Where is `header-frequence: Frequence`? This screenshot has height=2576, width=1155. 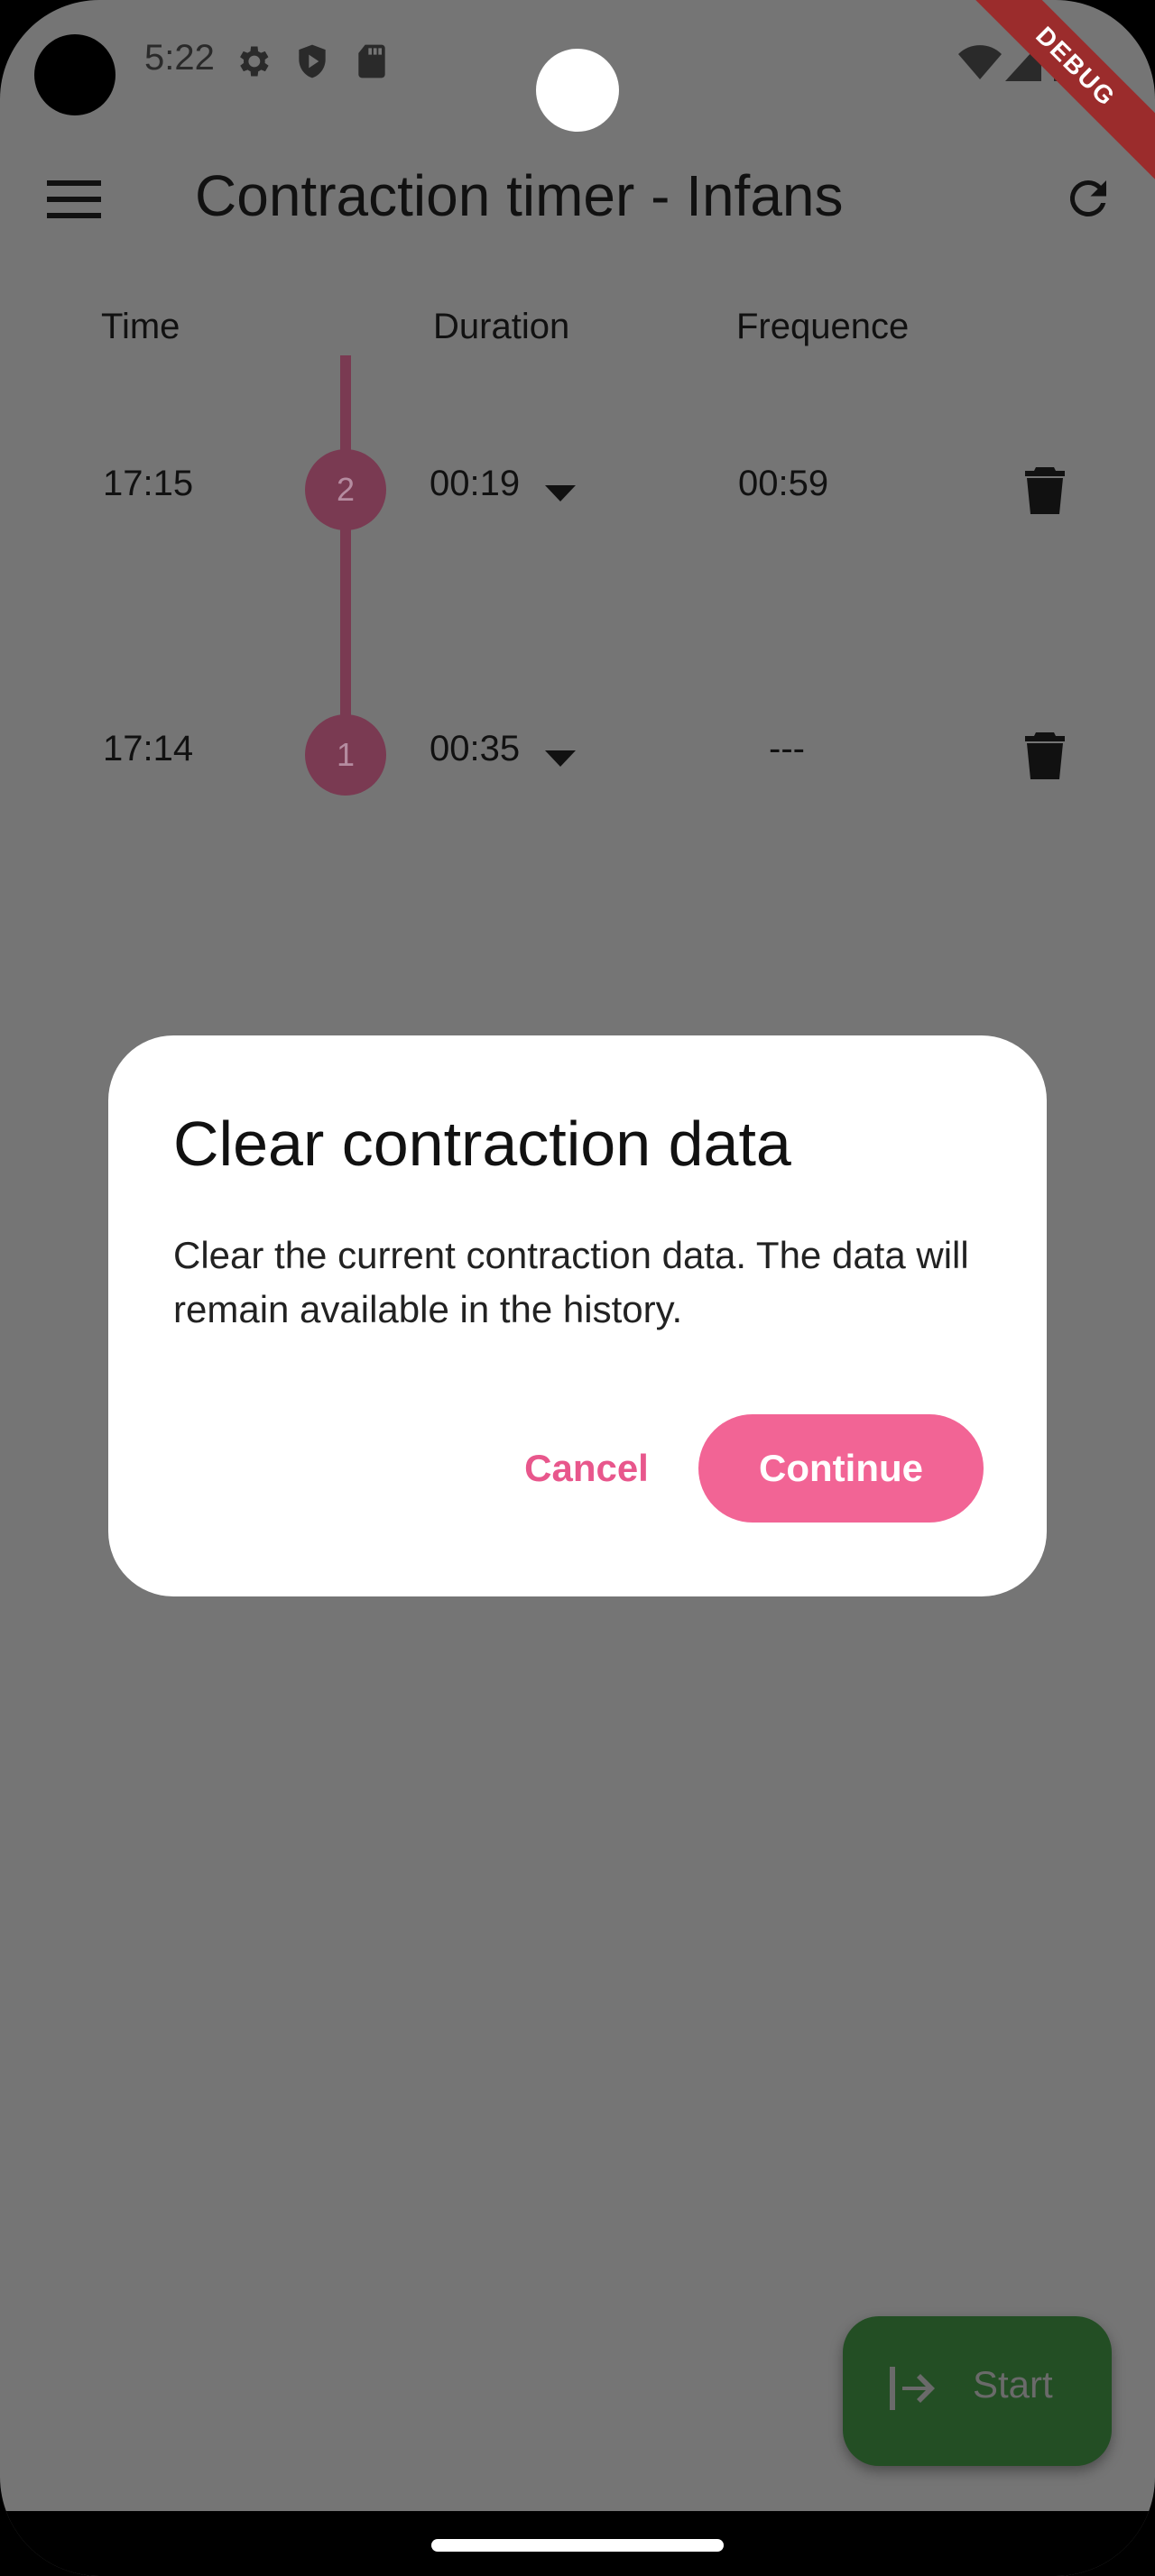 header-frequence: Frequence is located at coordinates (823, 326).